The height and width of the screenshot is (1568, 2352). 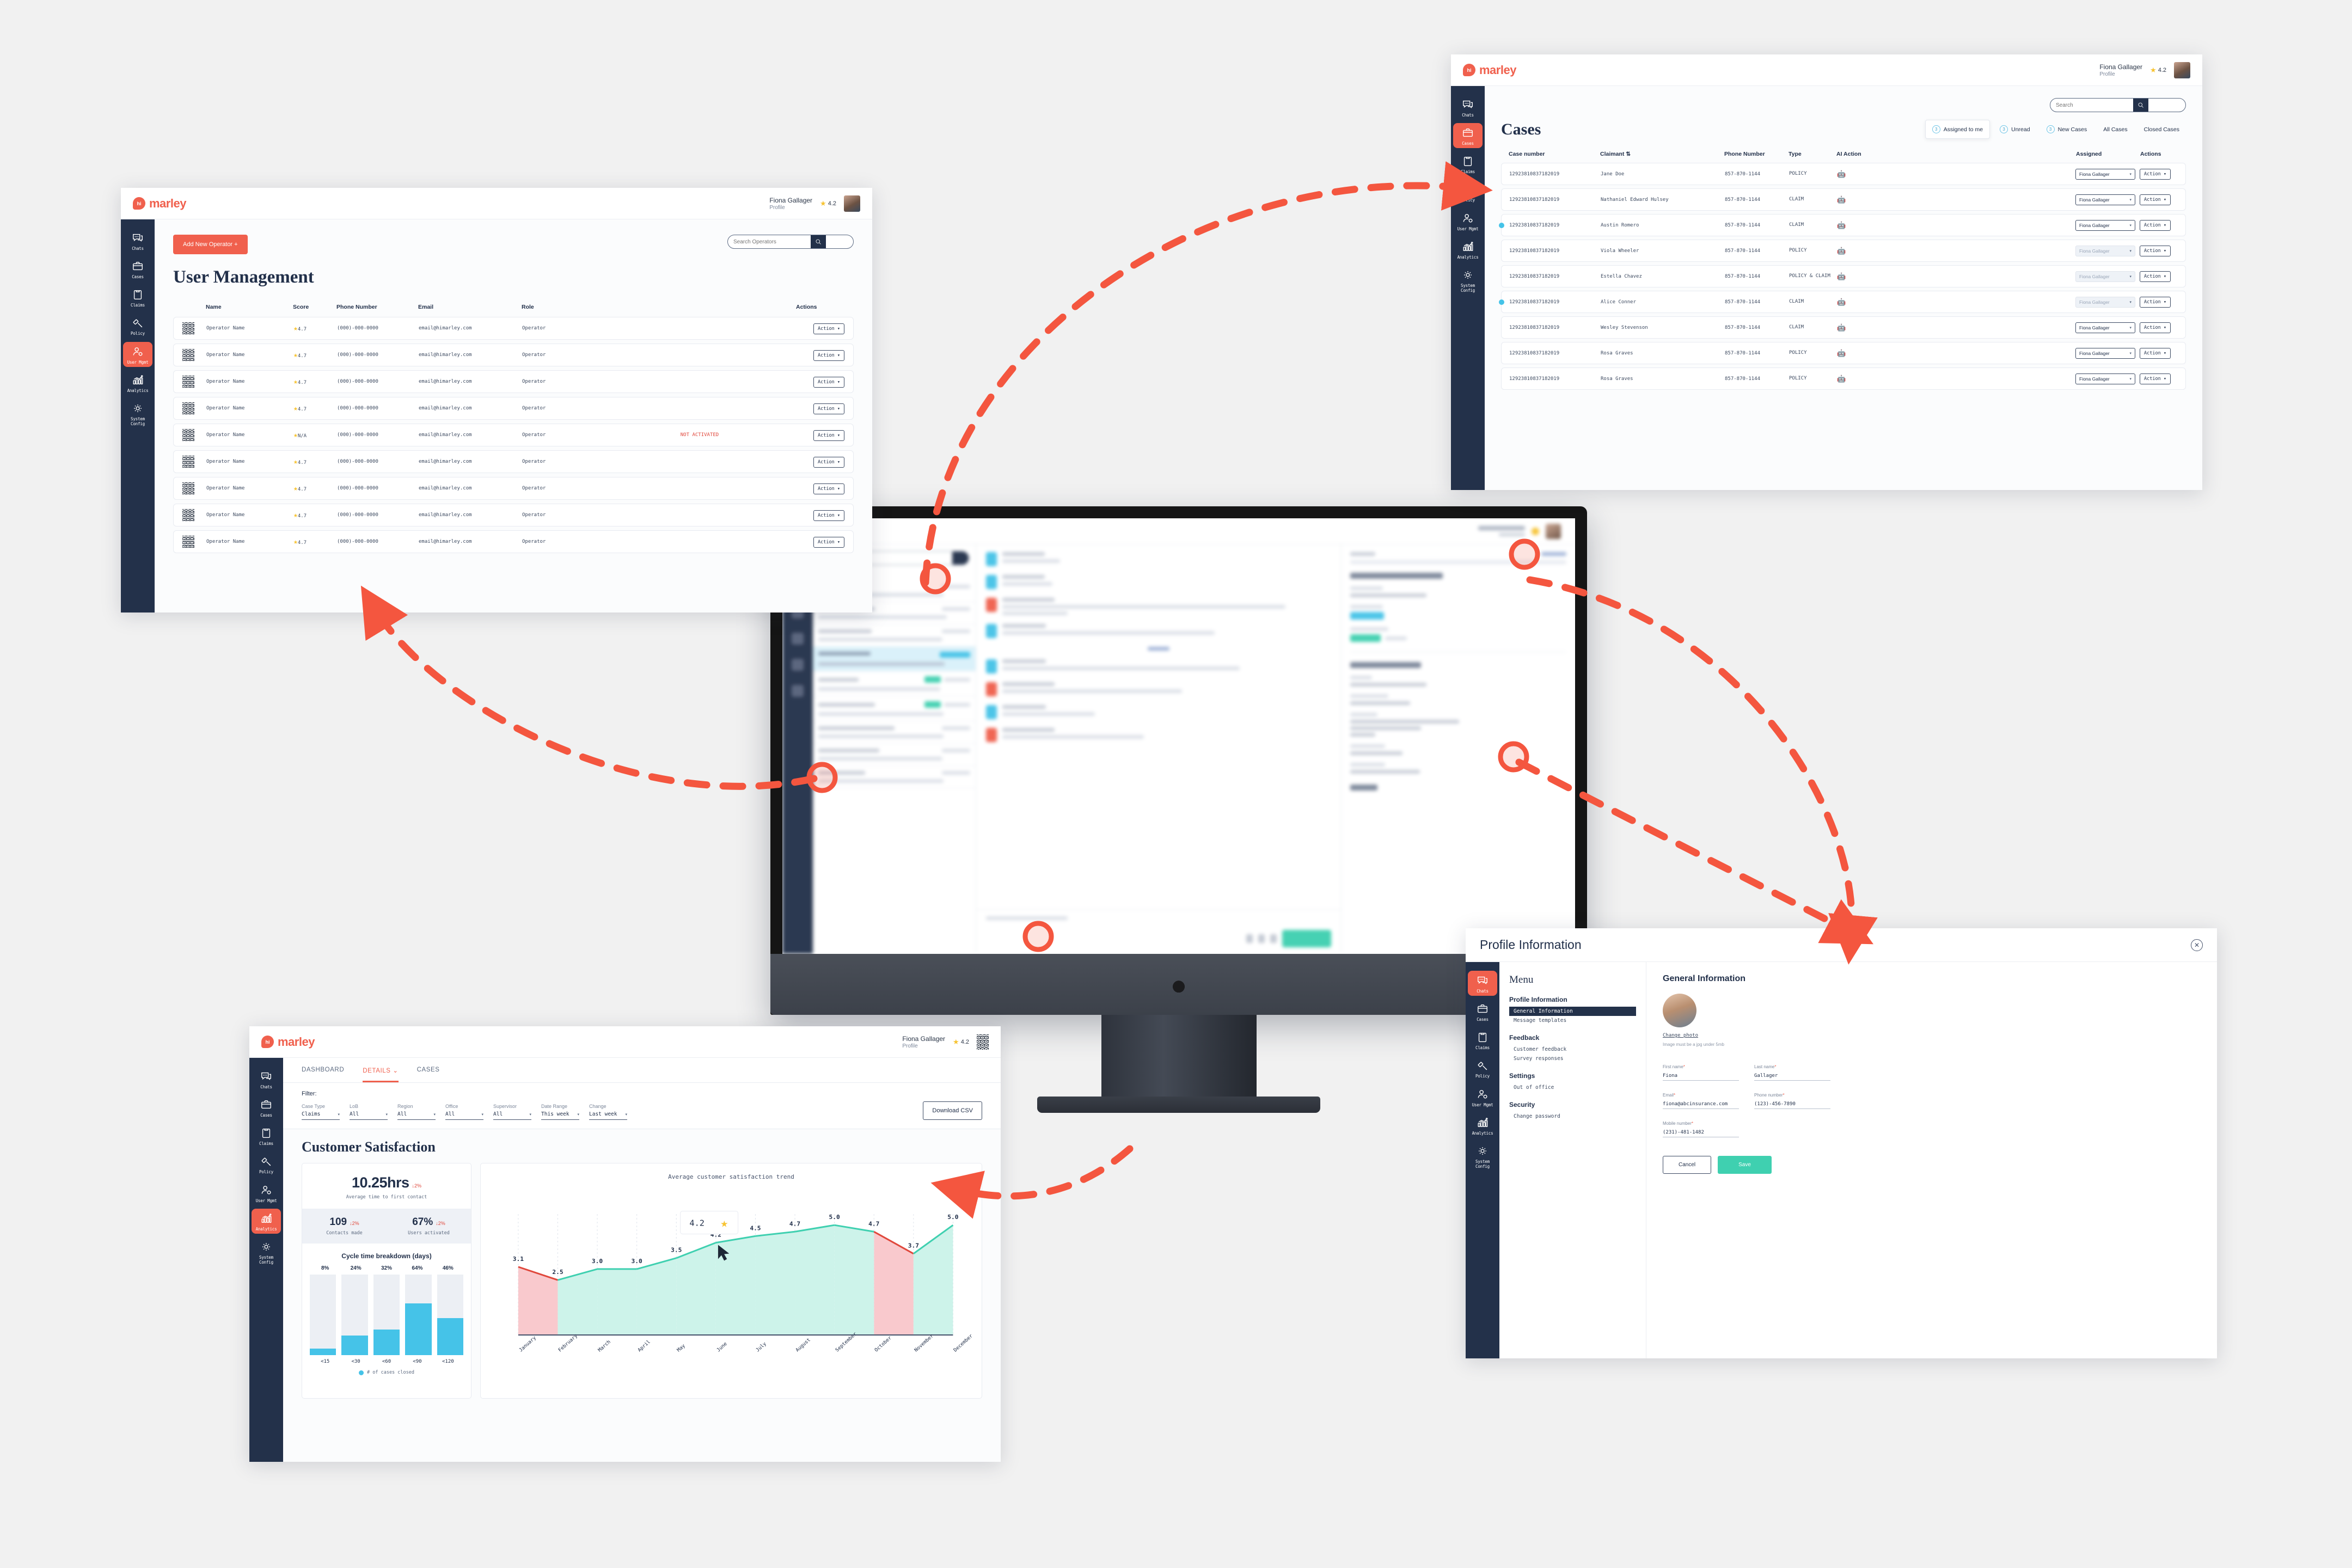 I want to click on tab-cases: CASES, so click(x=428, y=1074).